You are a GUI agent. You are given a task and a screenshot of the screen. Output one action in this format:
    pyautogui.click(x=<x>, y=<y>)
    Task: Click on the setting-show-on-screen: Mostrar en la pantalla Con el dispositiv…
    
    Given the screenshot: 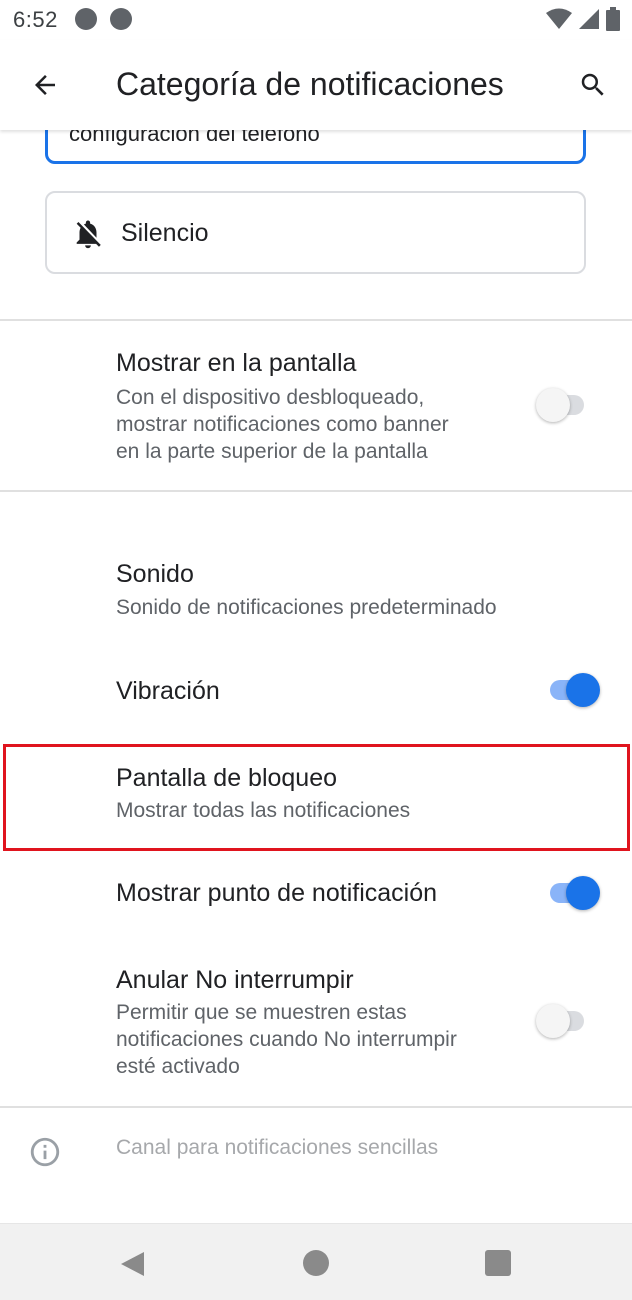 What is the action you would take?
    pyautogui.click(x=316, y=406)
    